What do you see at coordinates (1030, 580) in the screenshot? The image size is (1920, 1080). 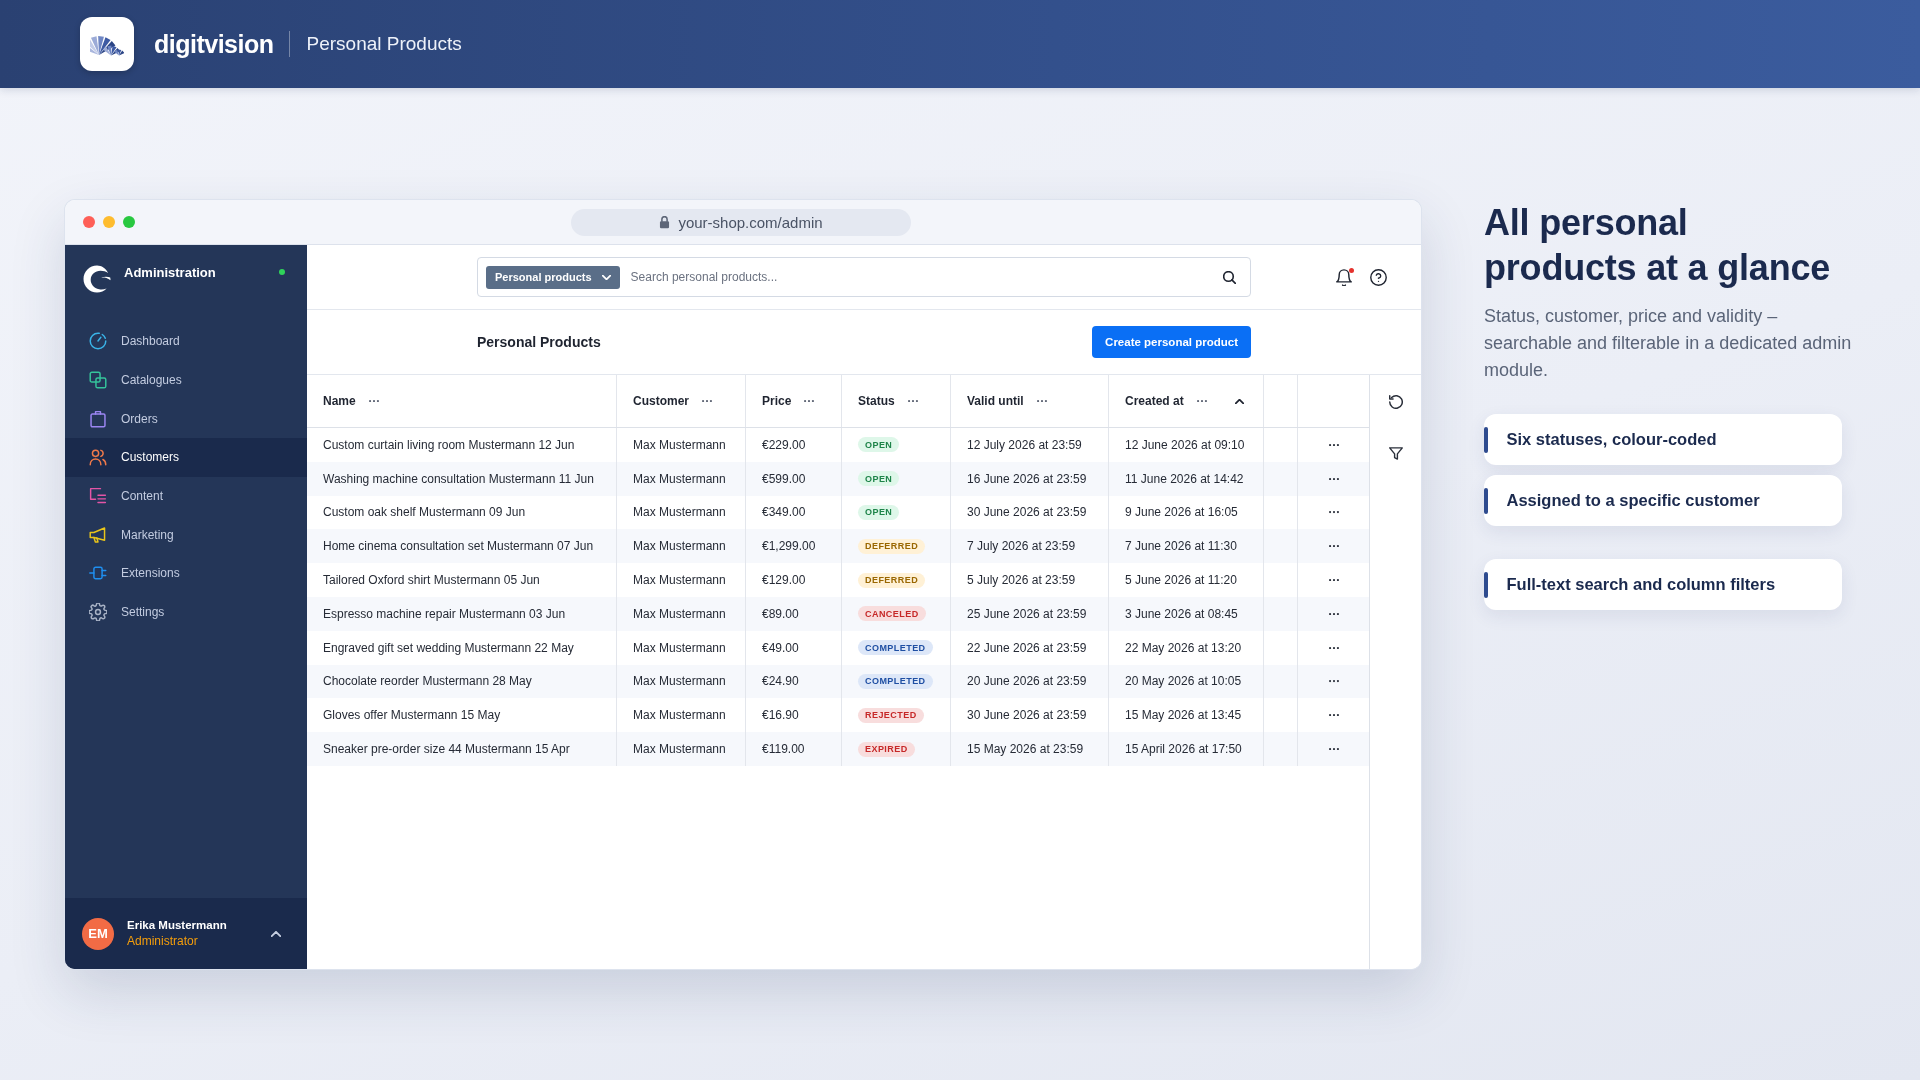 I see `table-cell: 5 July 2026 at 23:59` at bounding box center [1030, 580].